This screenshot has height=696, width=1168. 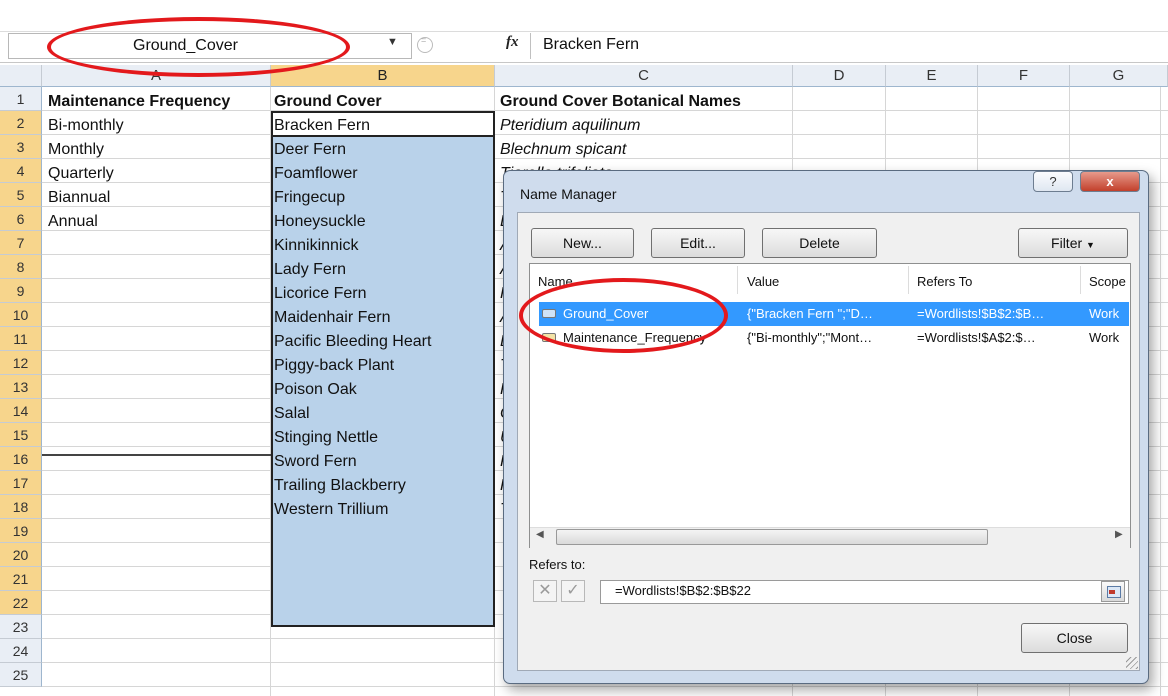 I want to click on cell-b: Deer Fern, so click(x=310, y=150).